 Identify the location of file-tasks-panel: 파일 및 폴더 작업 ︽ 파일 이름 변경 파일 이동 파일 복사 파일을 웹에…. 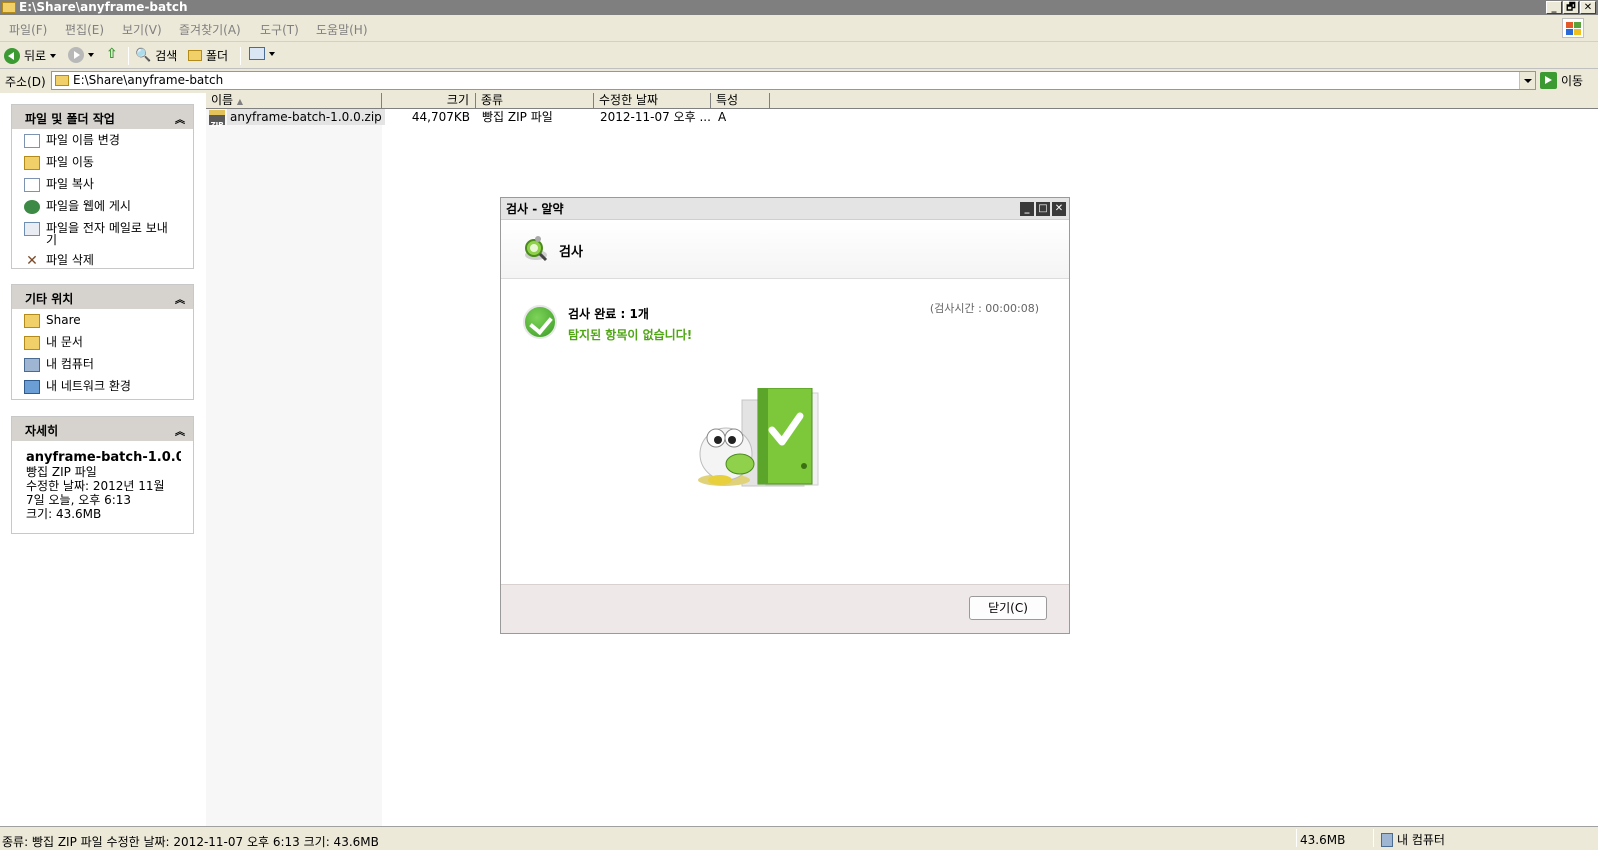
(102, 186).